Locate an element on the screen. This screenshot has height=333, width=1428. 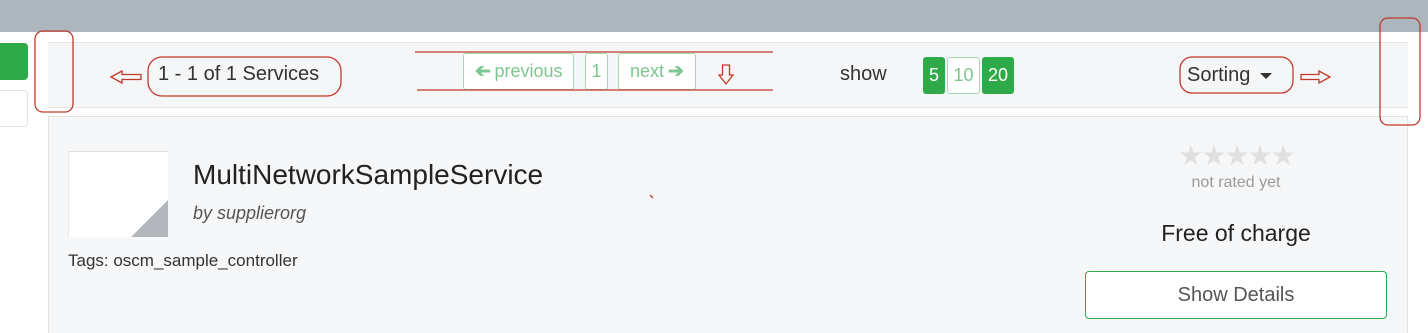
arrow-left-annotation-icon is located at coordinates (125, 77).